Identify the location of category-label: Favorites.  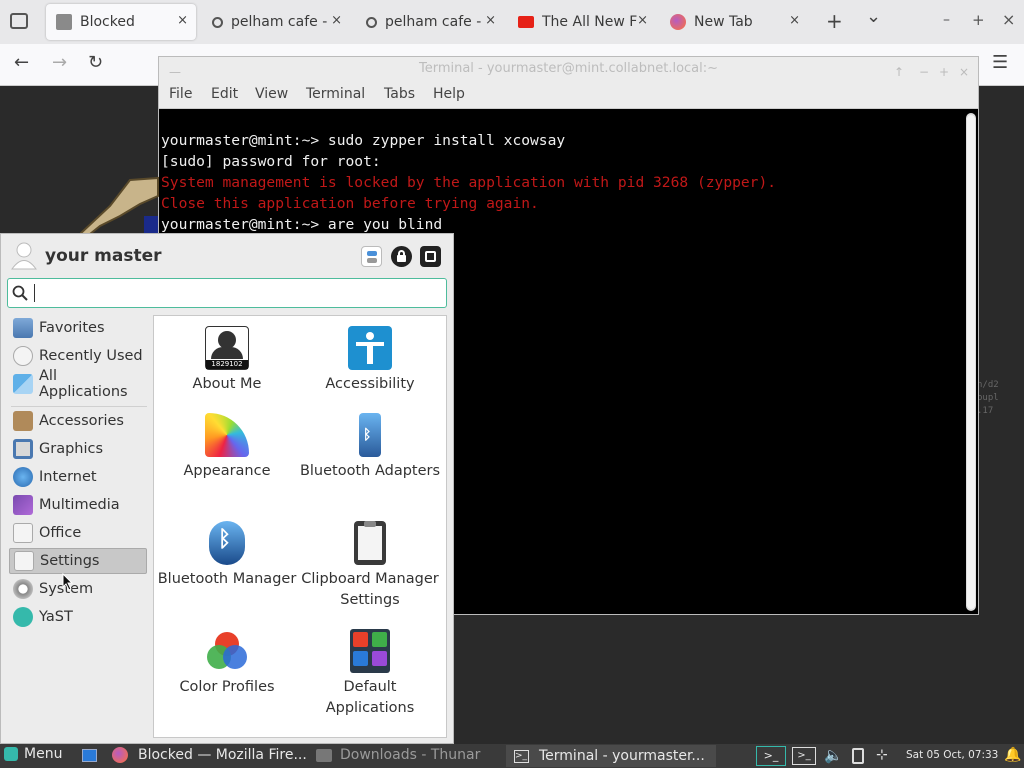
(72, 328).